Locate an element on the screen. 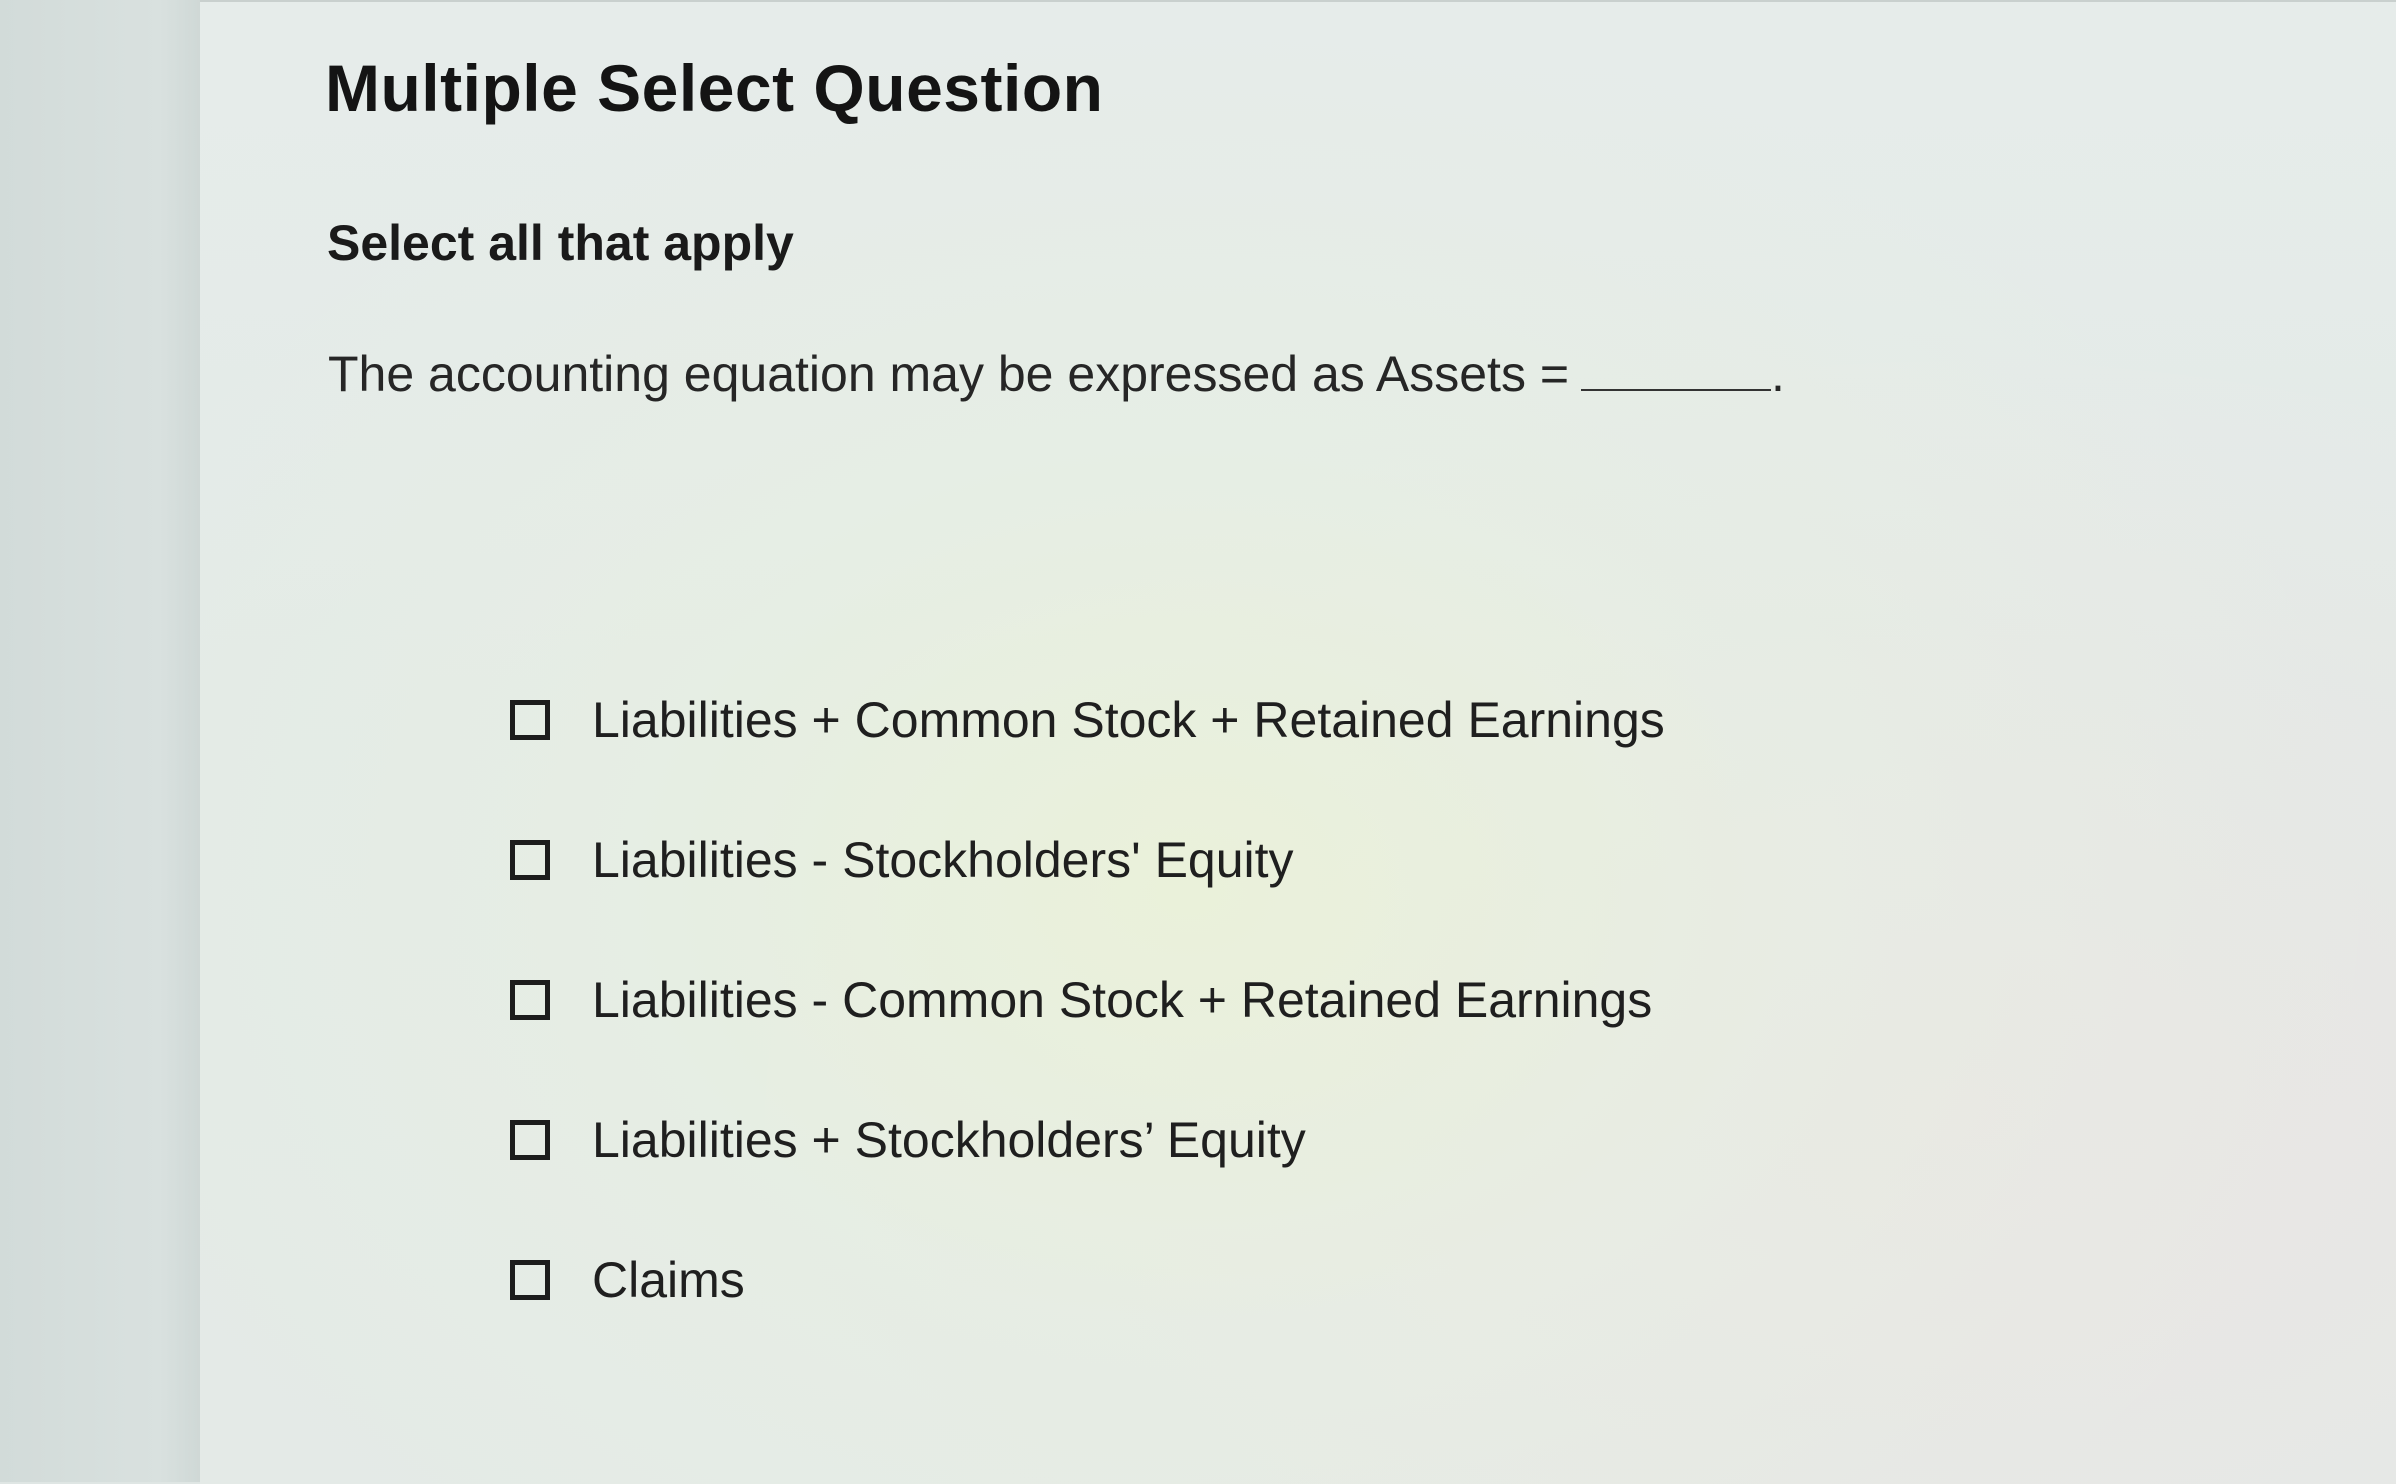 Image resolution: width=2396 pixels, height=1484 pixels. option-label: Liabilities - Stockholders' Equity is located at coordinates (943, 860).